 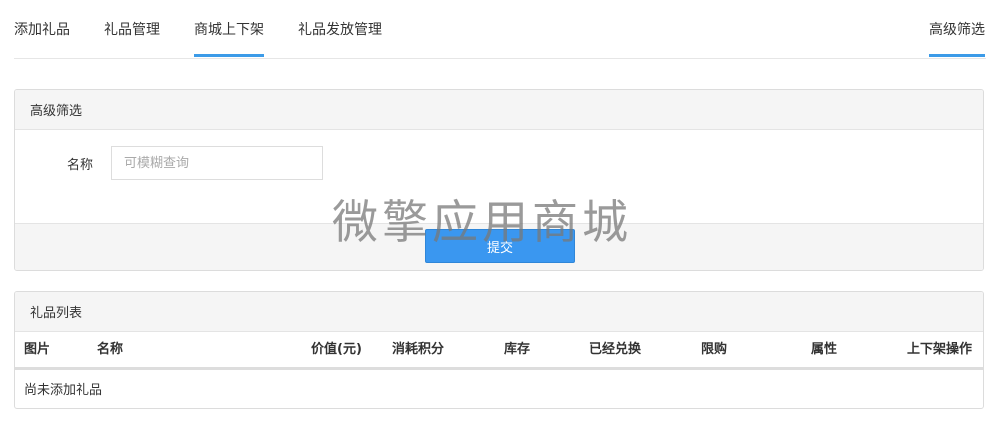 What do you see at coordinates (499, 110) in the screenshot?
I see `filter-panel-title: 高级筛选` at bounding box center [499, 110].